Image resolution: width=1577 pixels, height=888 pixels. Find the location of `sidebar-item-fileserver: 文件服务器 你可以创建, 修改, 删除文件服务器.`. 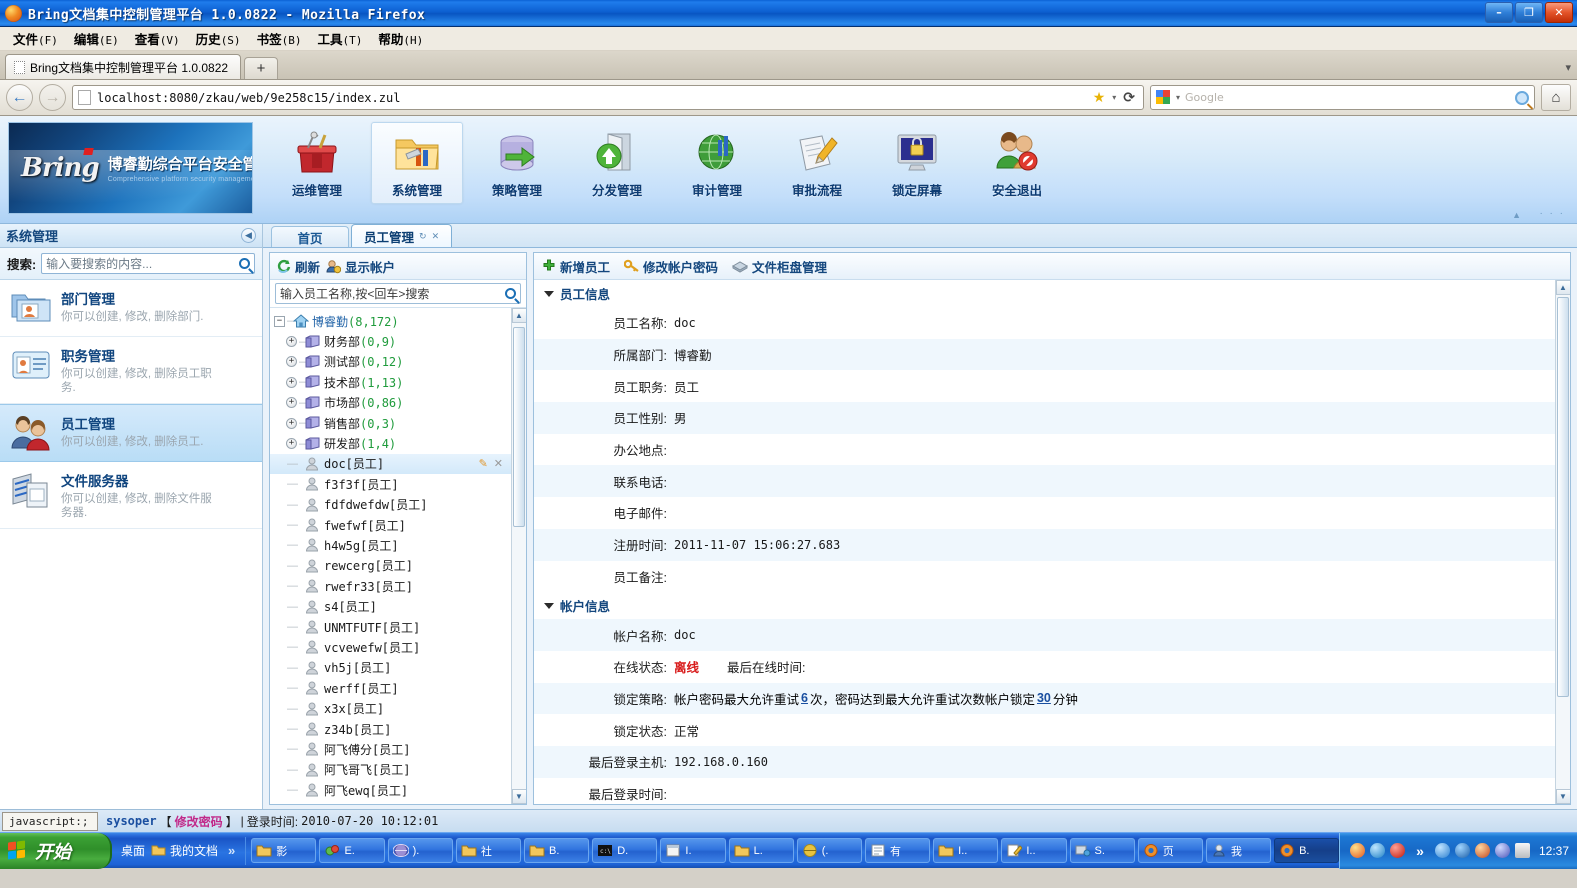

sidebar-item-fileserver: 文件服务器 你可以创建, 修改, 删除文件服务器. is located at coordinates (131, 495).